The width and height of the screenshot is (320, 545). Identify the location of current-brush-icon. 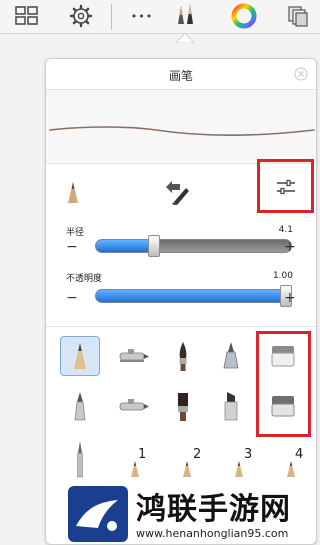
(73, 193).